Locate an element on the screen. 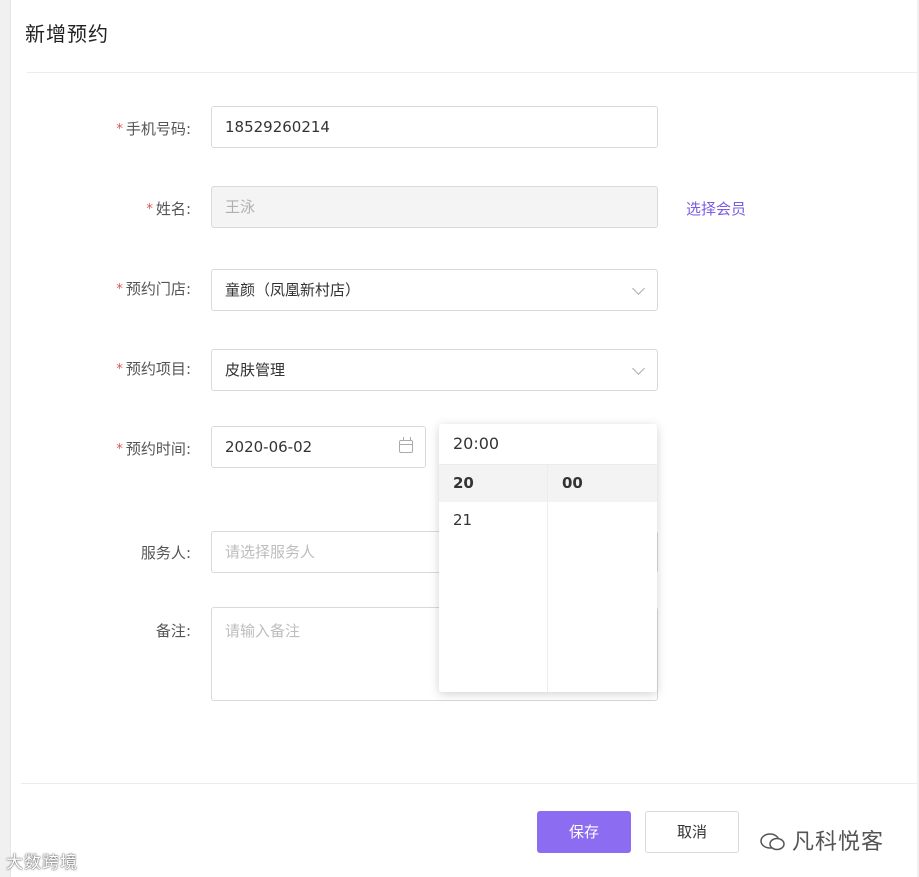  service-label: * 预约项目: is located at coordinates (101, 368).